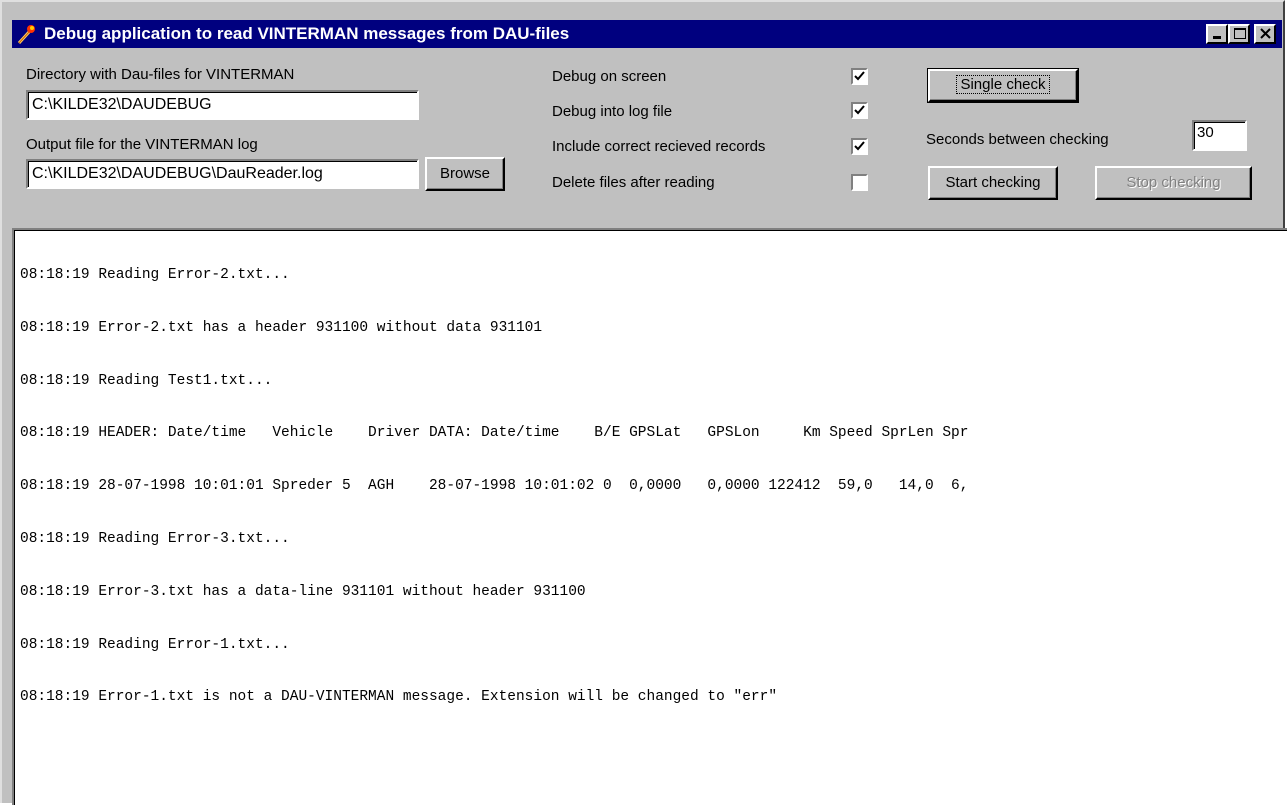  I want to click on dir-label: Directory with Dau-files for VINTERMAN, so click(160, 74).